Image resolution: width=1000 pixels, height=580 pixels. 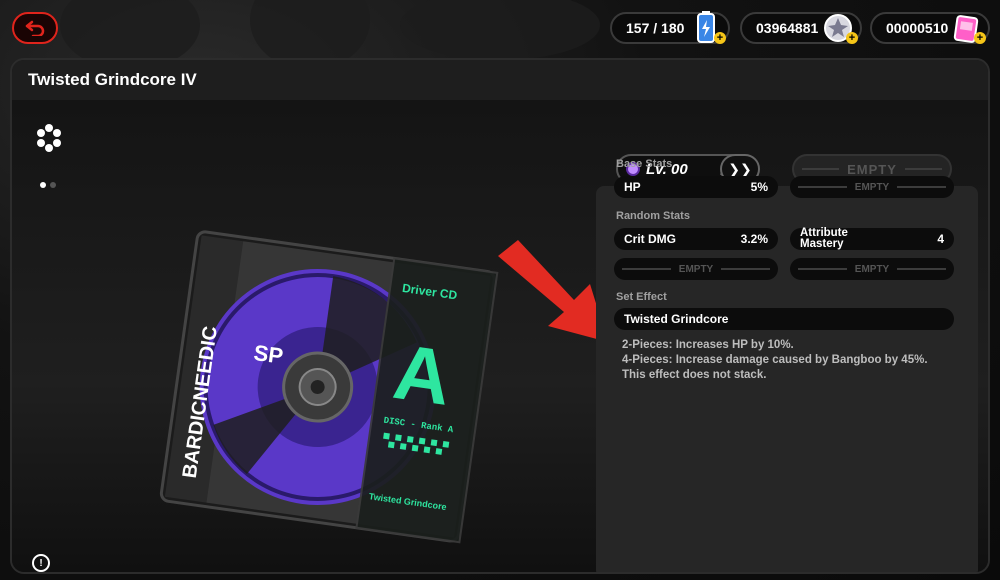 I want to click on base-stat-empty-slot: EMPTY, so click(x=872, y=187).